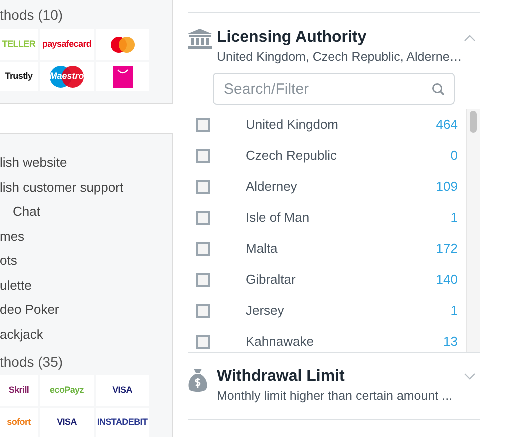  What do you see at coordinates (451, 341) in the screenshot?
I see `option-count: 13` at bounding box center [451, 341].